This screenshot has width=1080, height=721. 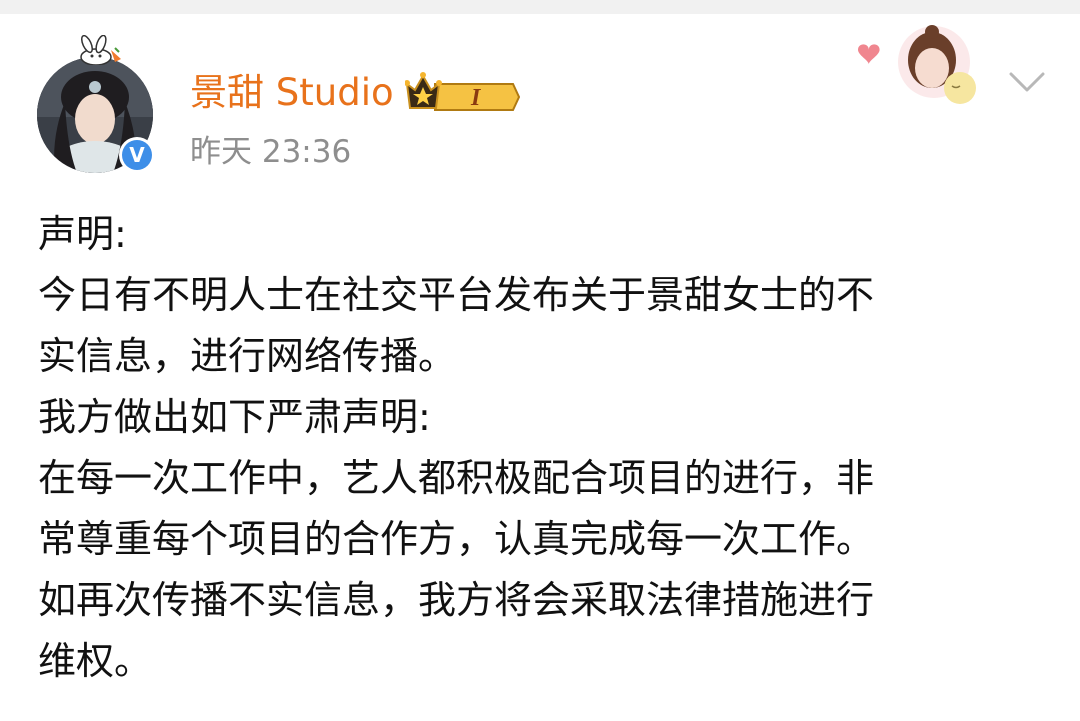 What do you see at coordinates (292, 93) in the screenshot?
I see `author-name: 景甜 Studio` at bounding box center [292, 93].